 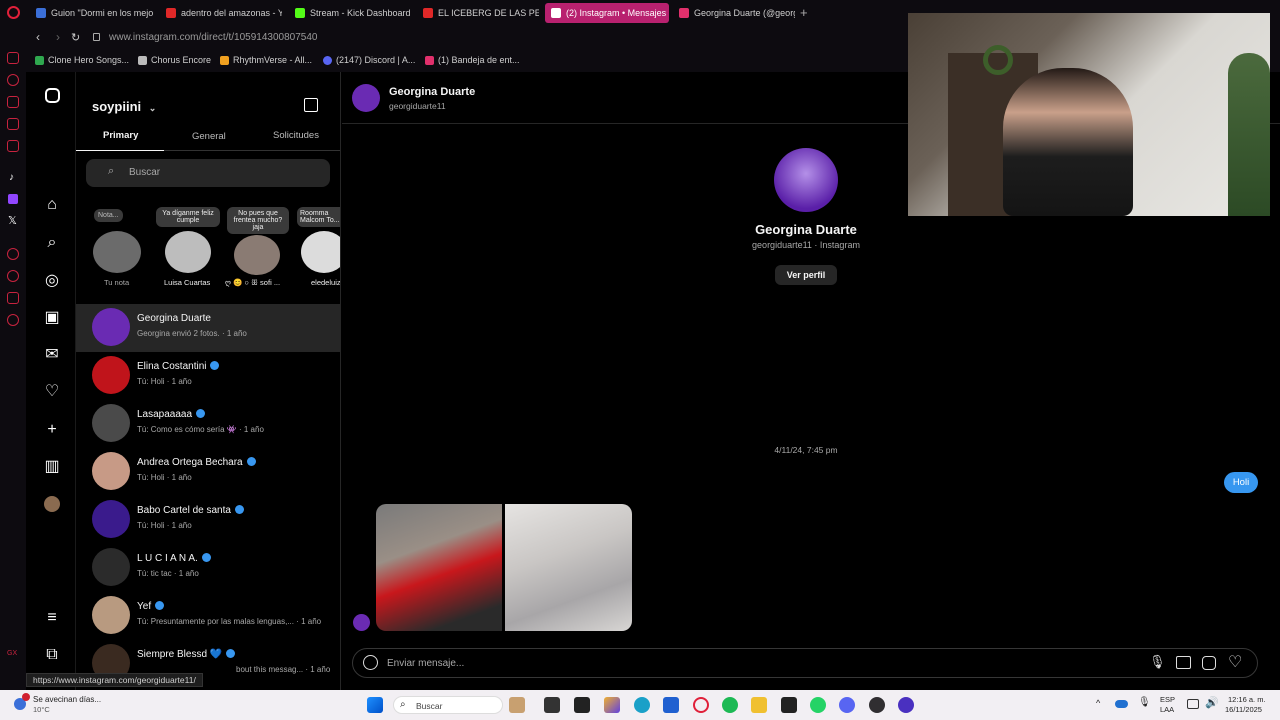 I want to click on music-icon, so click(x=13, y=254).